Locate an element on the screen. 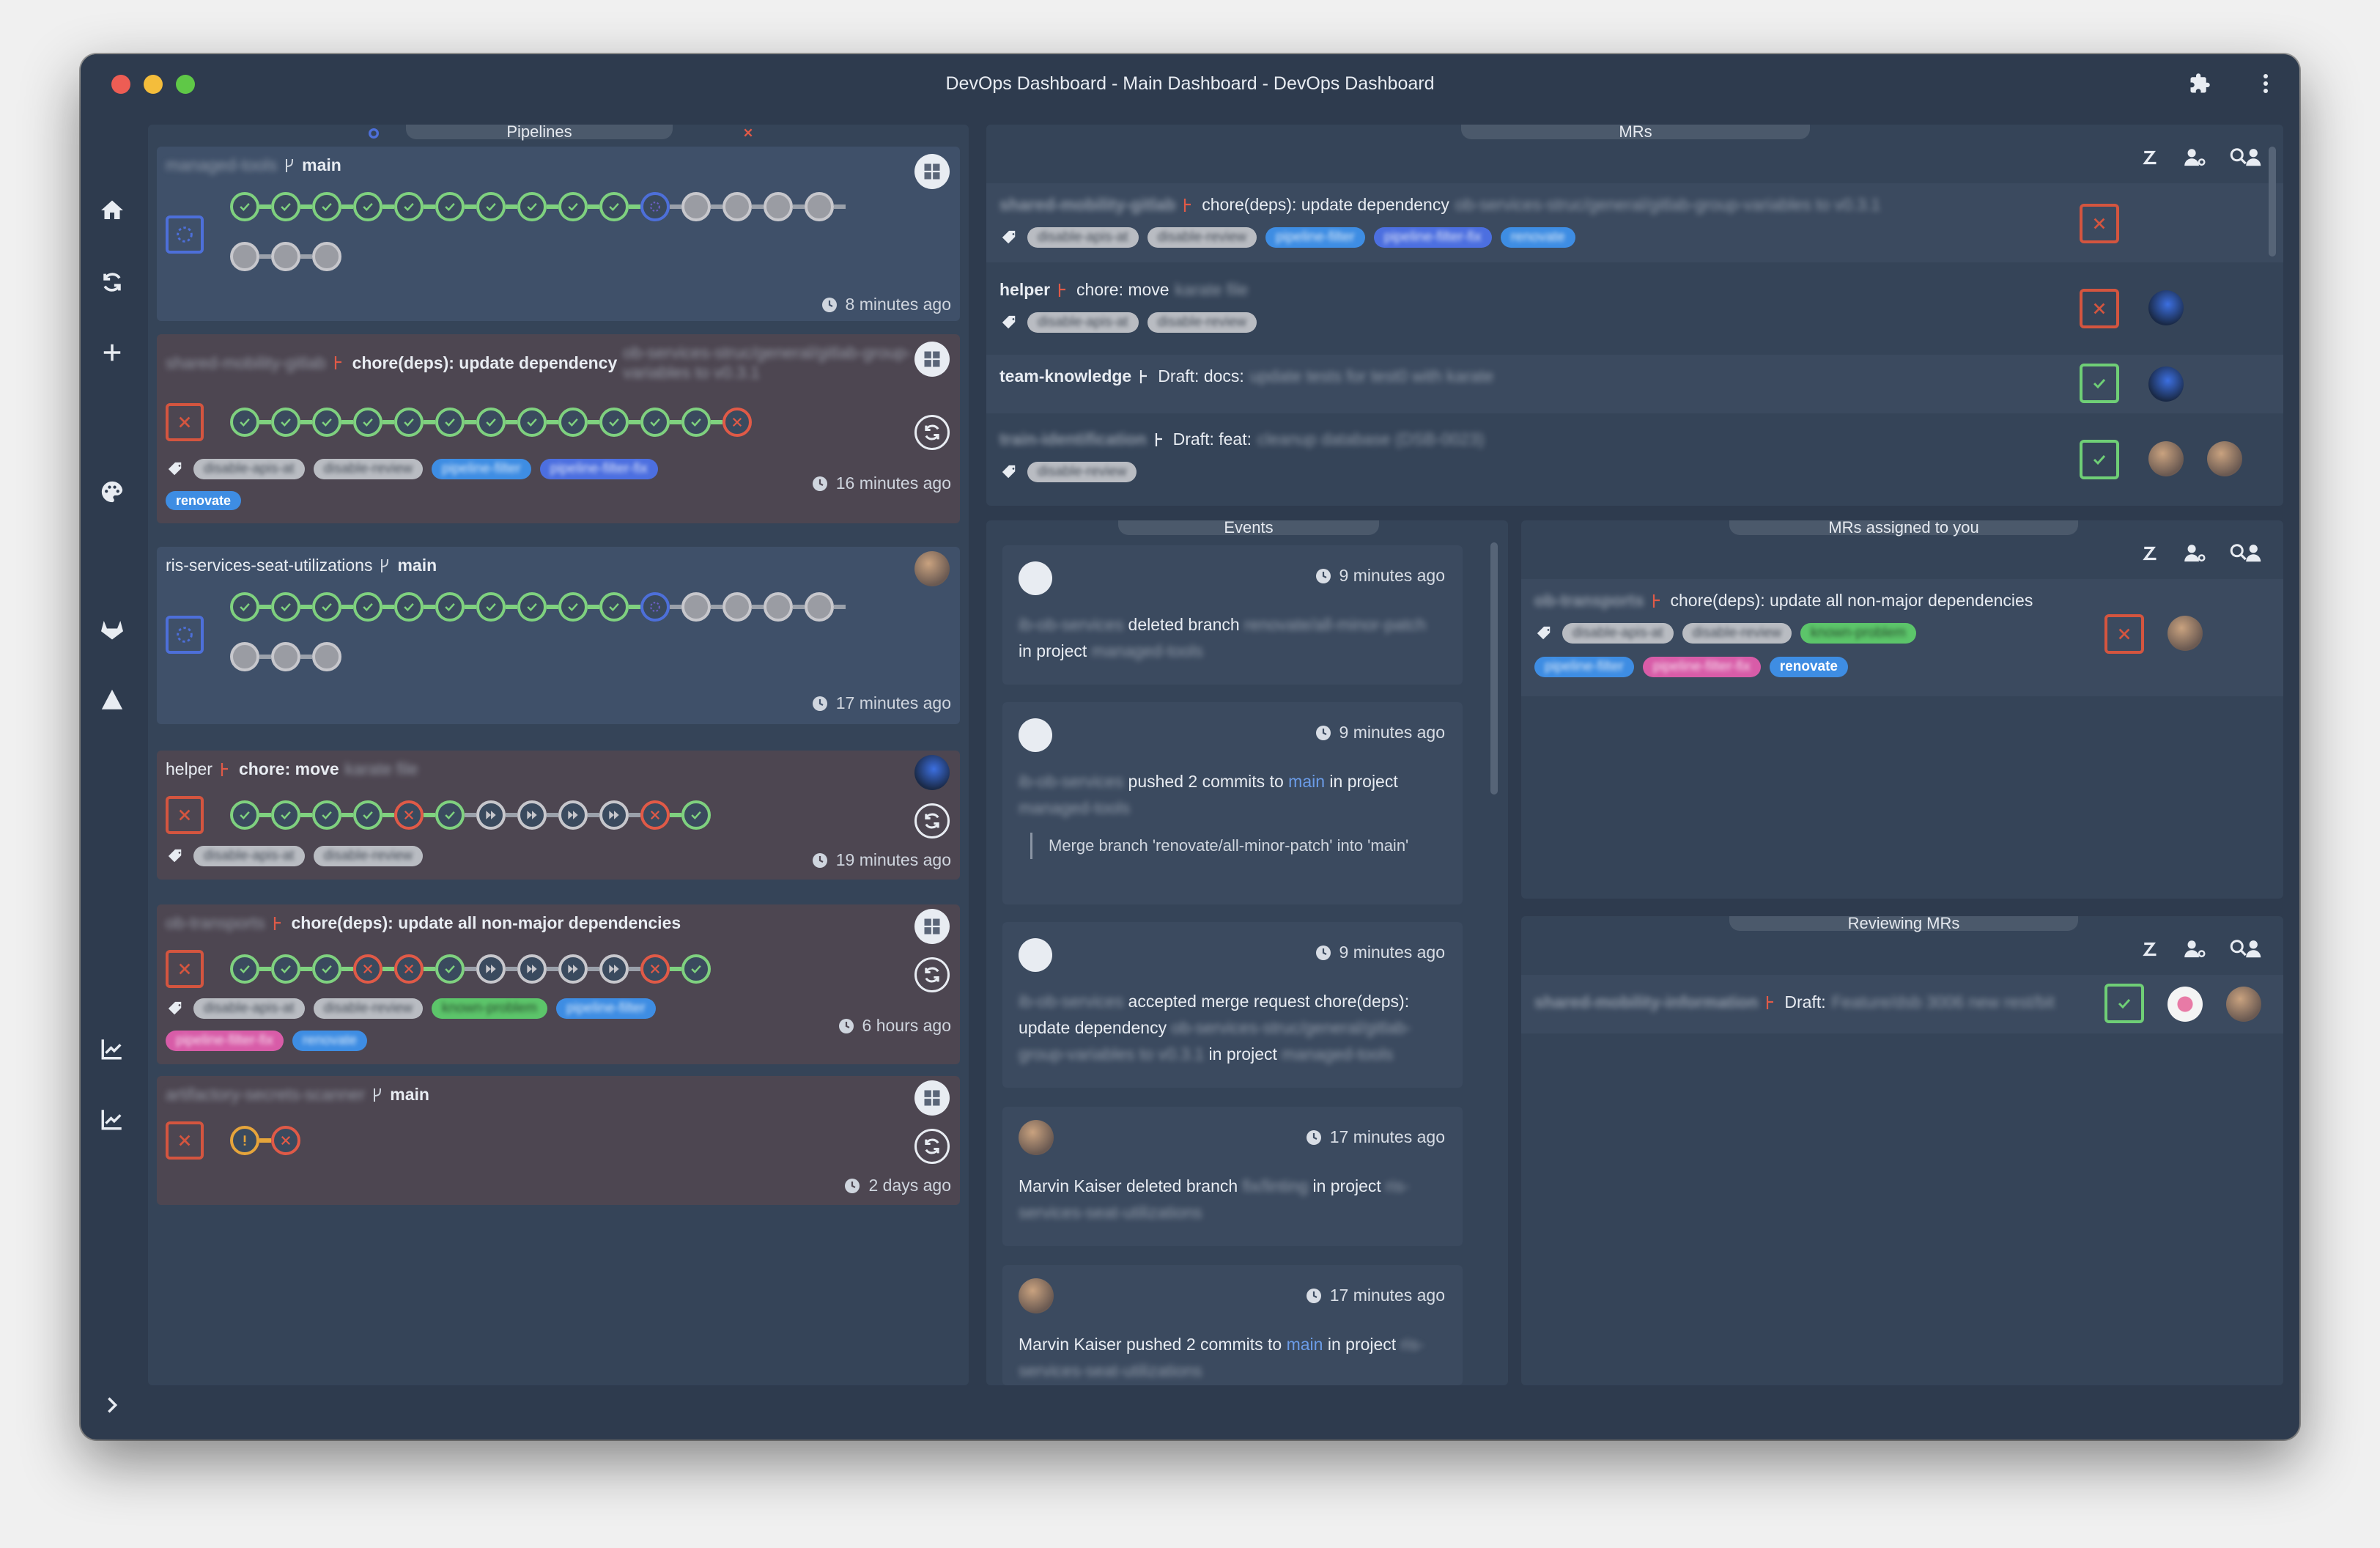 Image resolution: width=2380 pixels, height=1548 pixels. event-actor: Marvin Kaiser is located at coordinates (1070, 1344).